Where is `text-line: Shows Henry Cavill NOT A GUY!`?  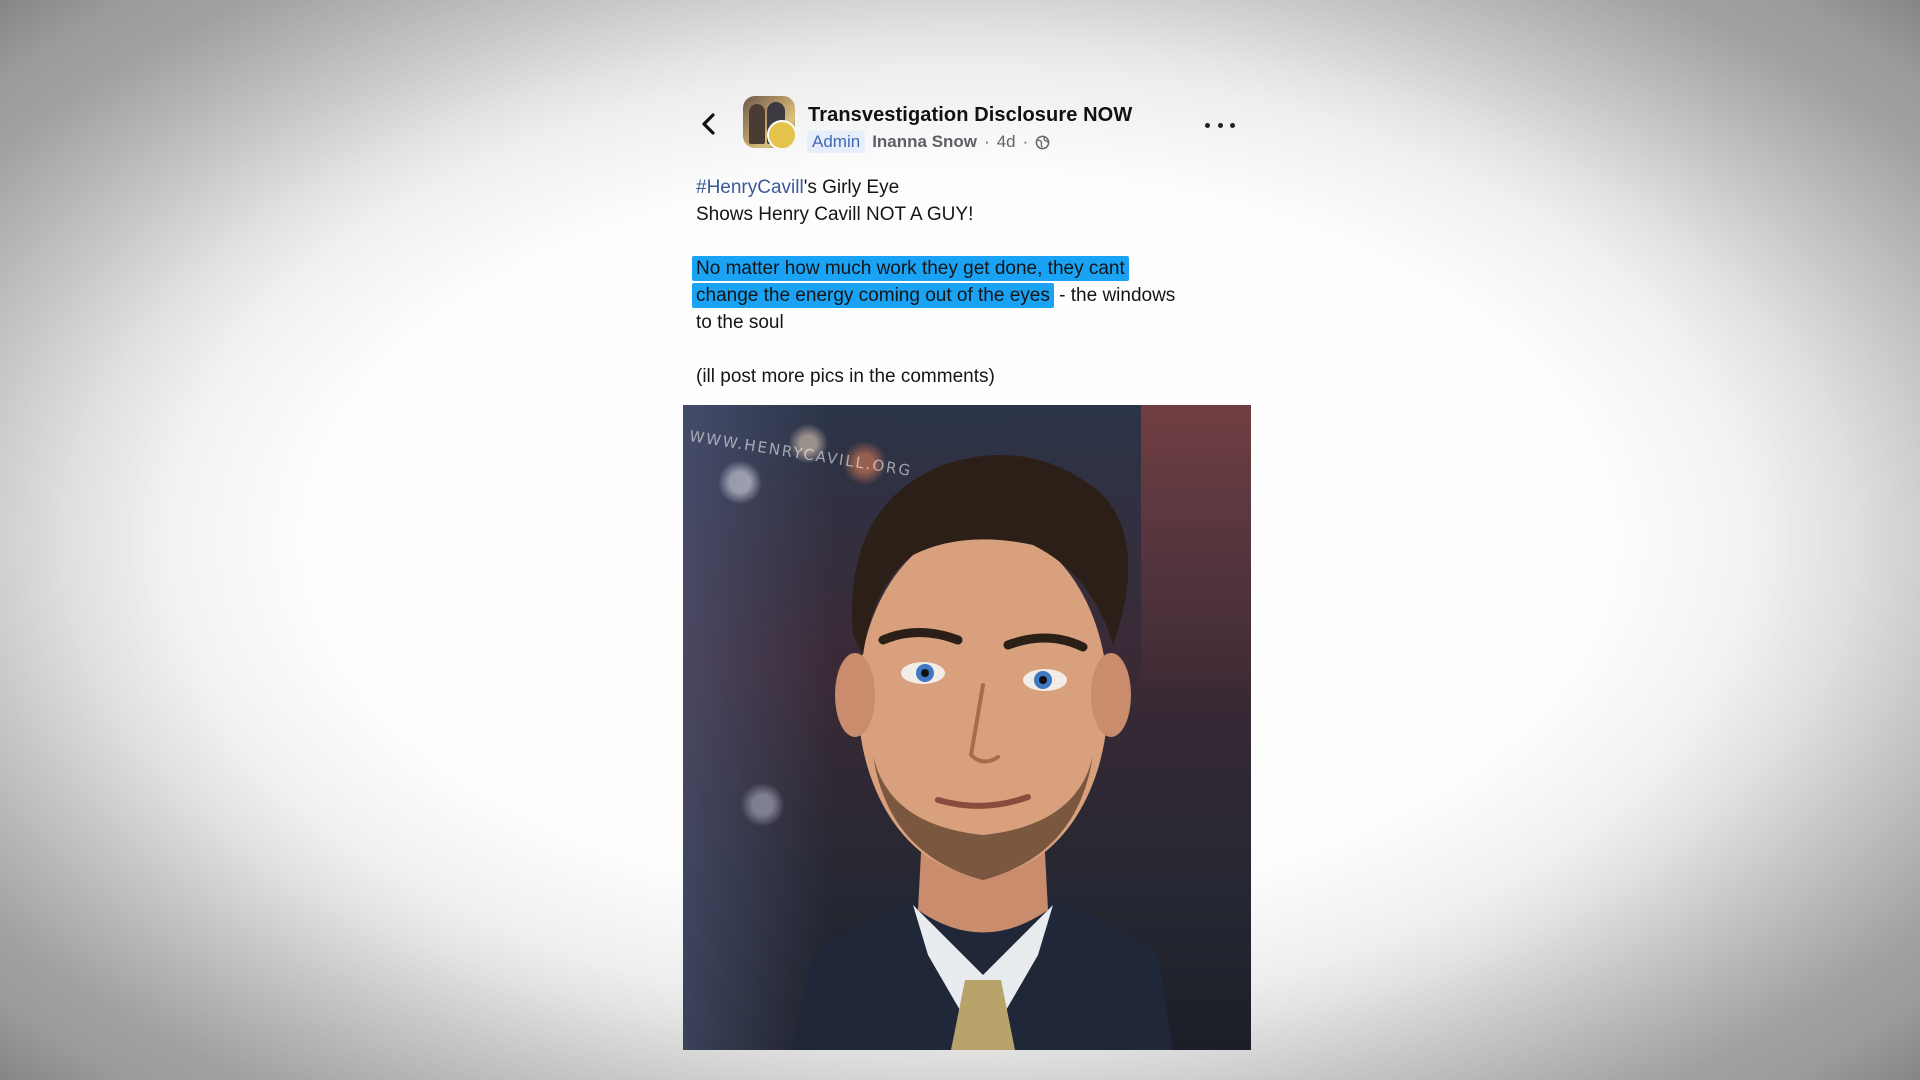 text-line: Shows Henry Cavill NOT A GUY! is located at coordinates (835, 214).